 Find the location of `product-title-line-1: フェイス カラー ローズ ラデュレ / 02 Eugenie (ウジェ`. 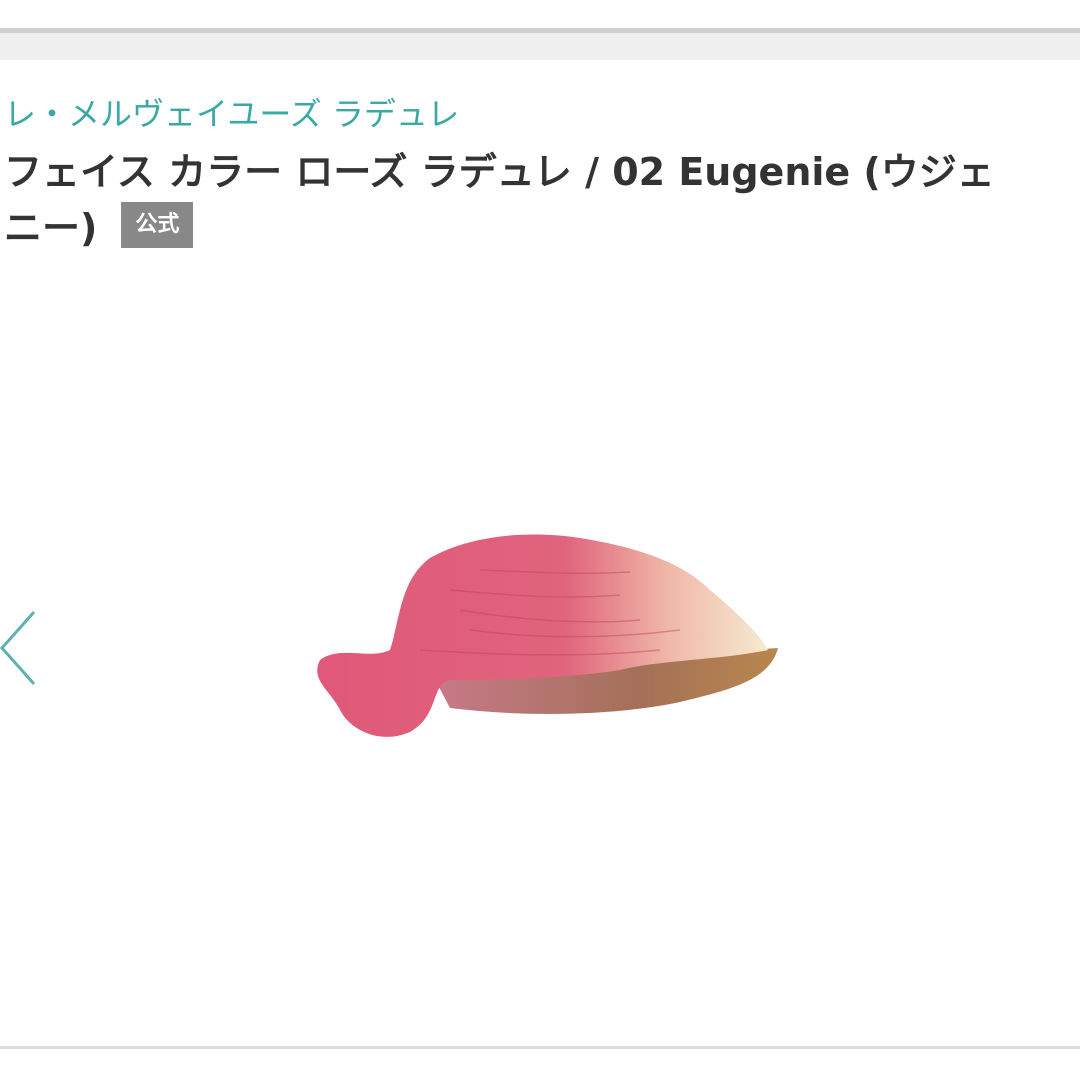

product-title-line-1: フェイス カラー ローズ ラデュレ / 02 Eugenie (ウジェ is located at coordinates (499, 172).